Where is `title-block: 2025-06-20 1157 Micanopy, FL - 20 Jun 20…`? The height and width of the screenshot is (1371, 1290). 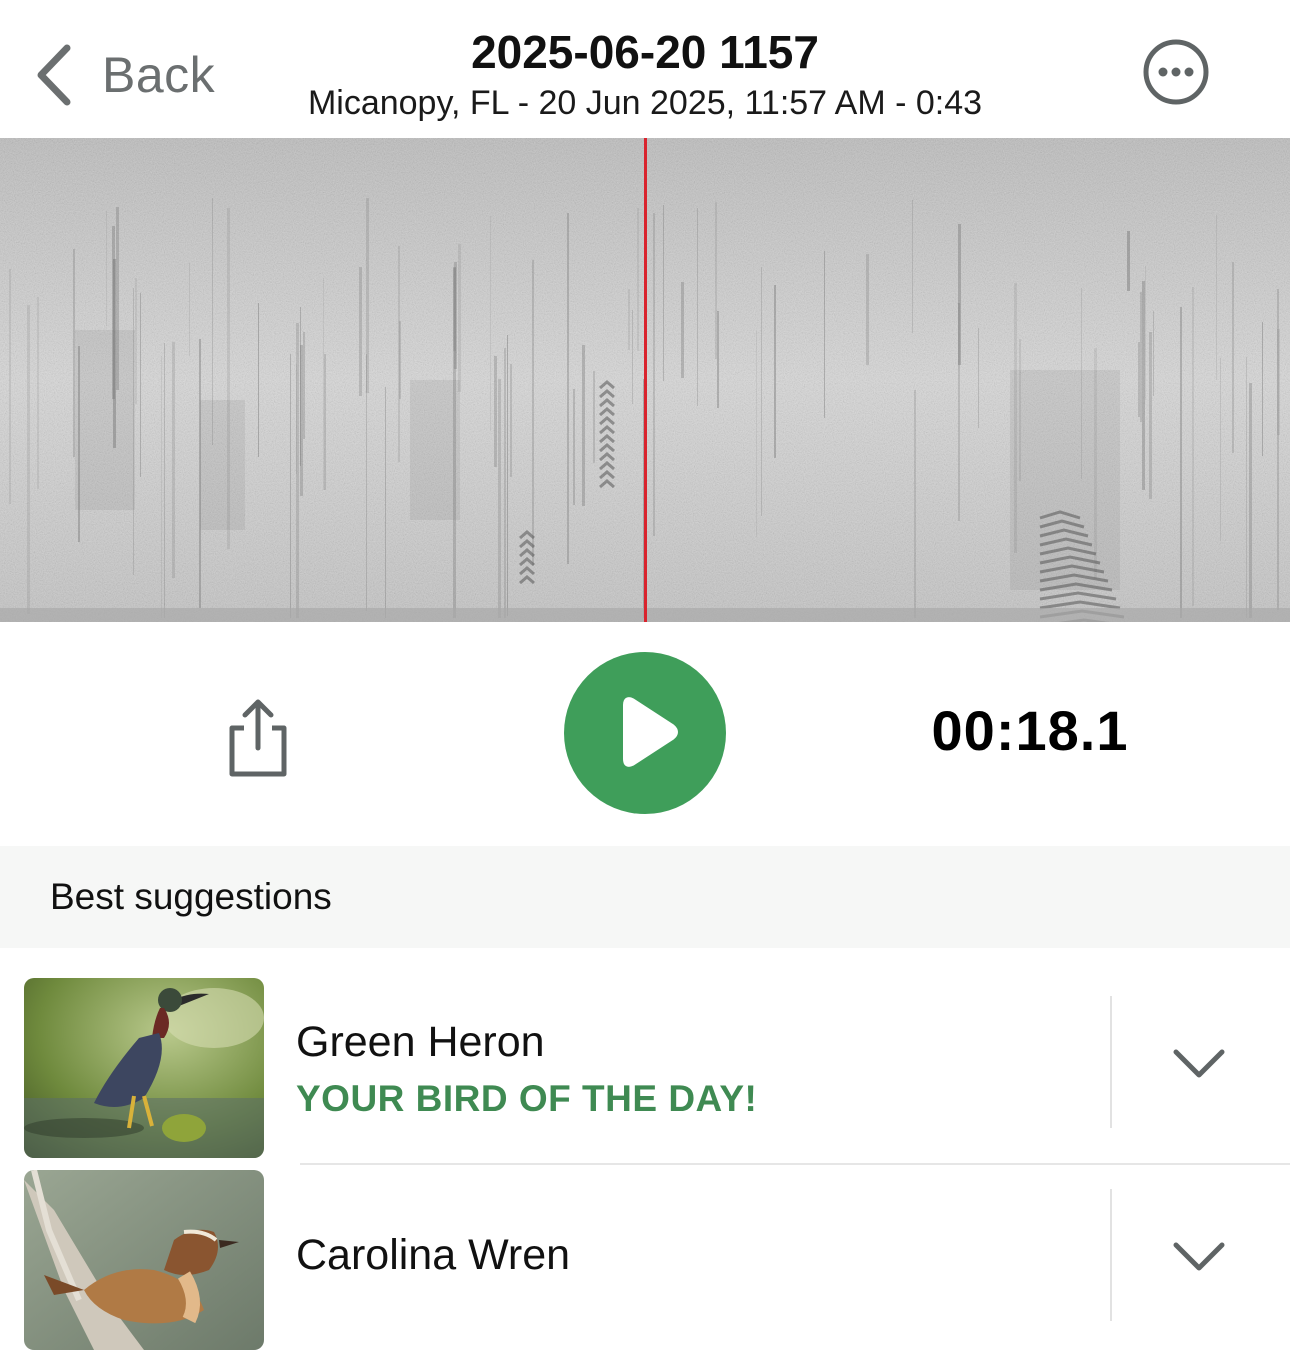
title-block: 2025-06-20 1157 Micanopy, FL - 20 Jun 20… is located at coordinates (645, 75).